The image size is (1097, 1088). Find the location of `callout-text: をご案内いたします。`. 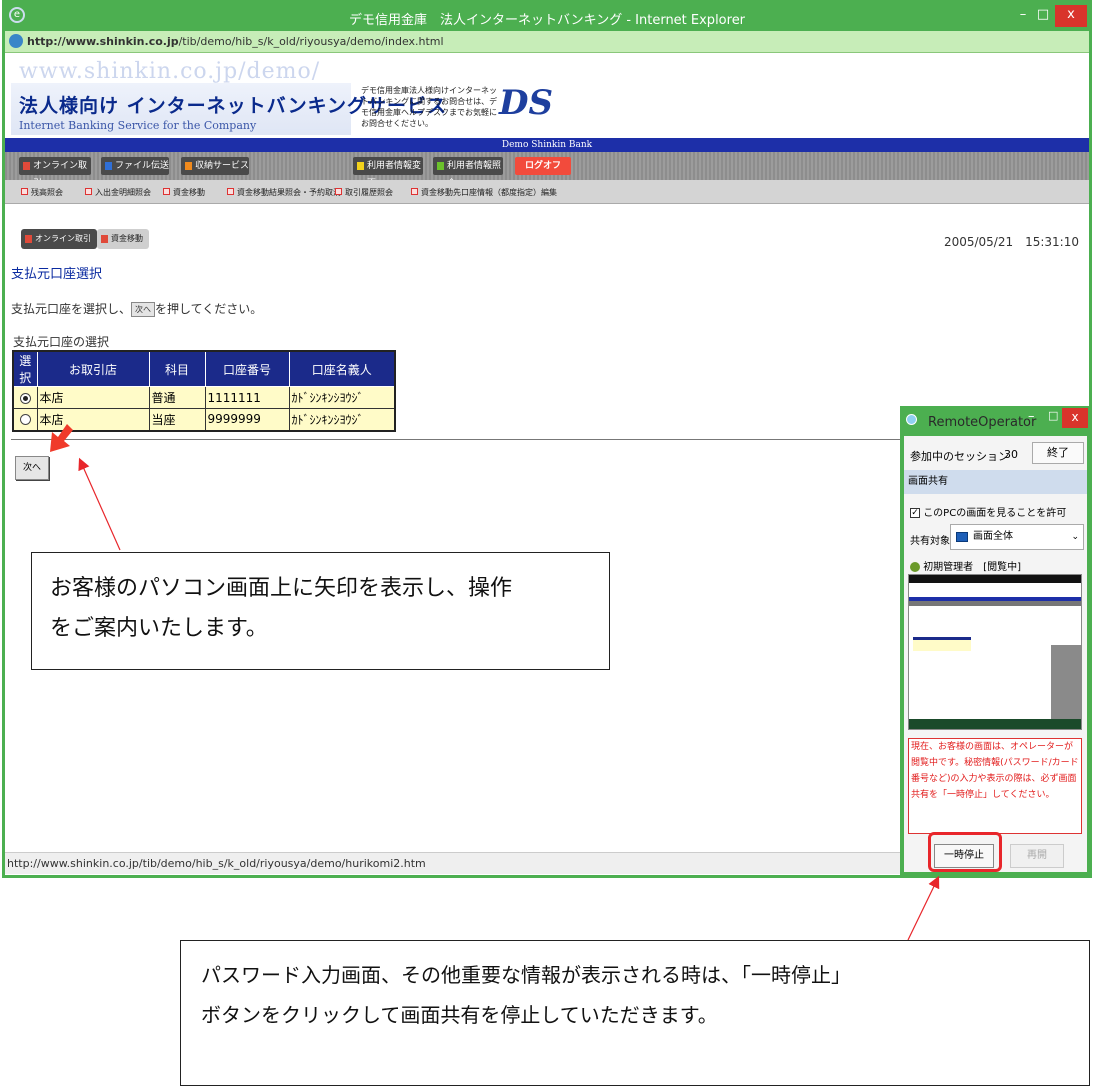

callout-text: をご案内いたします。 is located at coordinates (159, 628).